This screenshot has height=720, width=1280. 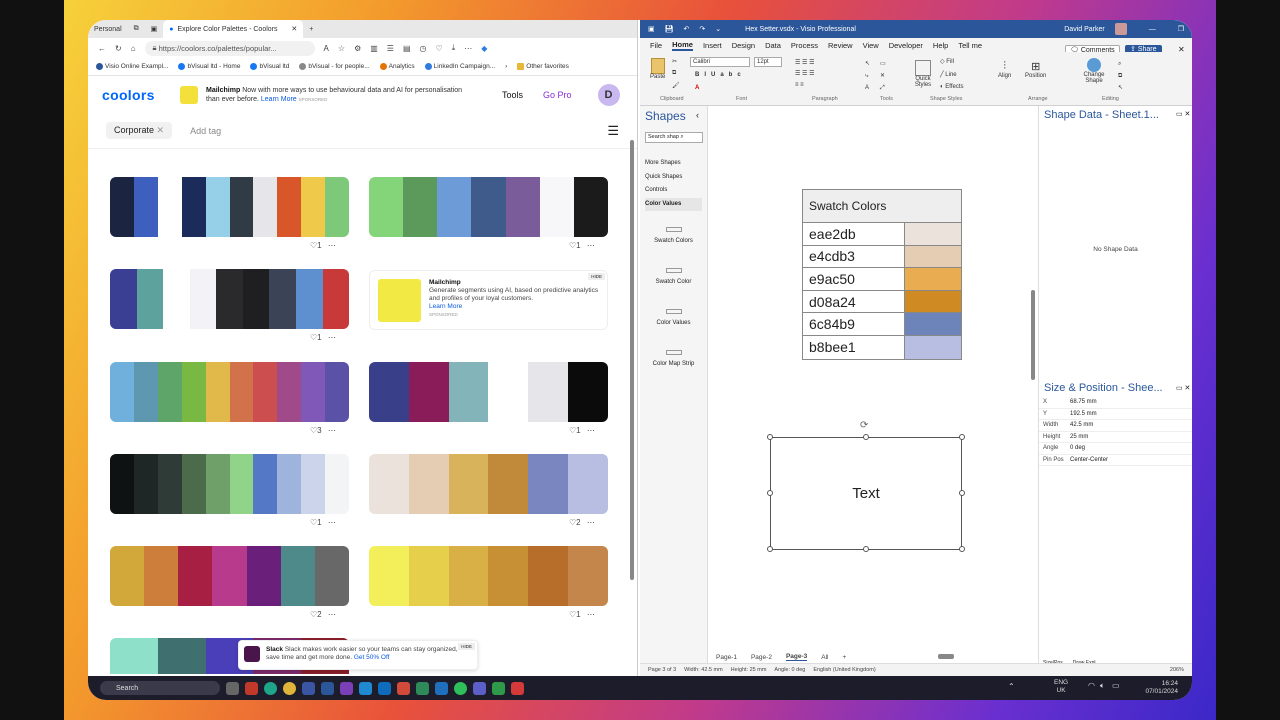 What do you see at coordinates (323, 614) in the screenshot?
I see `palette-likes: ♡2 ⋯` at bounding box center [323, 614].